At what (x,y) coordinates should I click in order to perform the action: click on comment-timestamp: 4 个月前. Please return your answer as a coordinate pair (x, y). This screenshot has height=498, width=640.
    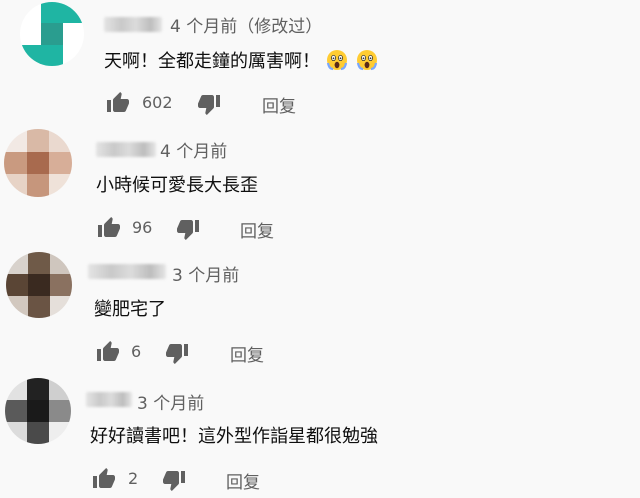
    Looking at the image, I should click on (193, 149).